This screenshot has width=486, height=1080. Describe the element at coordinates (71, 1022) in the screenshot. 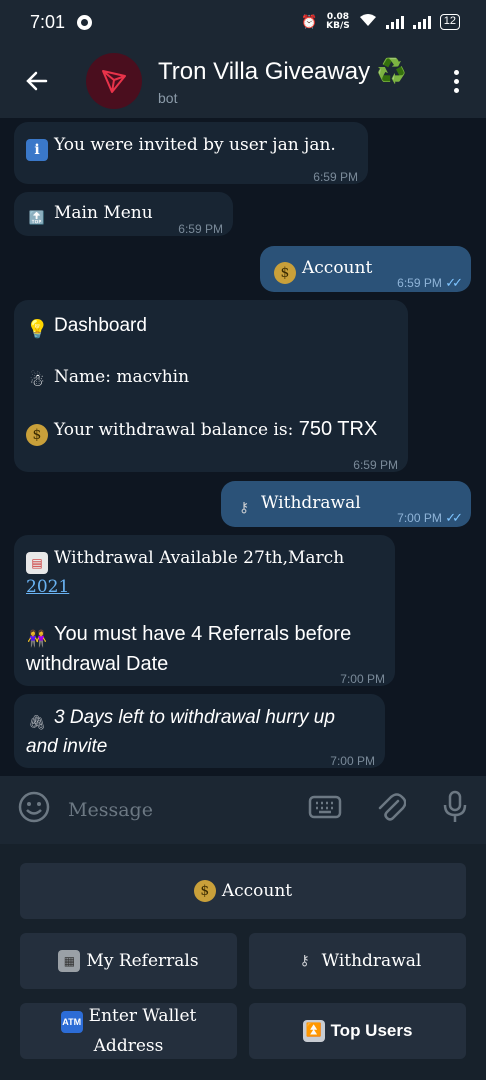

I see `atm-icon: ATM` at that location.